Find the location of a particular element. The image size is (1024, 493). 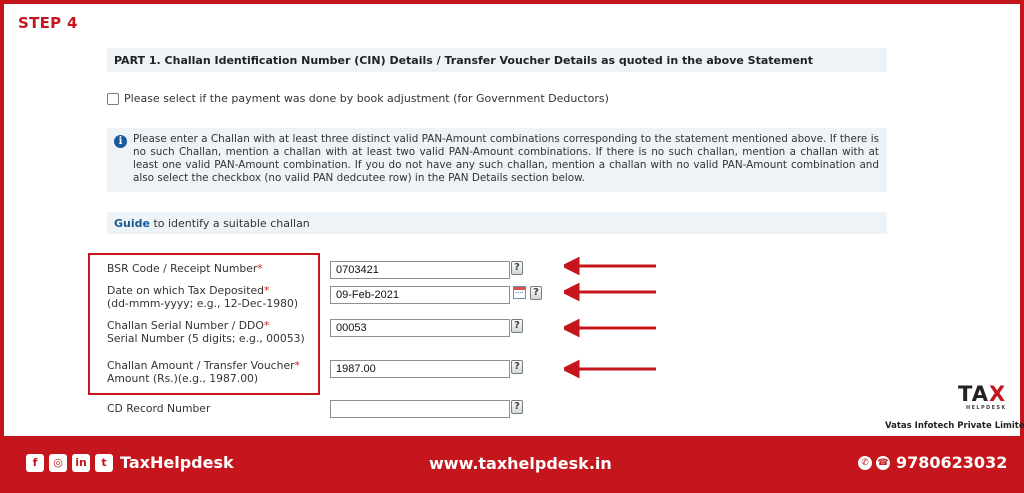

phone-contact: ✆ ☎ 9780623032 is located at coordinates (932, 462).